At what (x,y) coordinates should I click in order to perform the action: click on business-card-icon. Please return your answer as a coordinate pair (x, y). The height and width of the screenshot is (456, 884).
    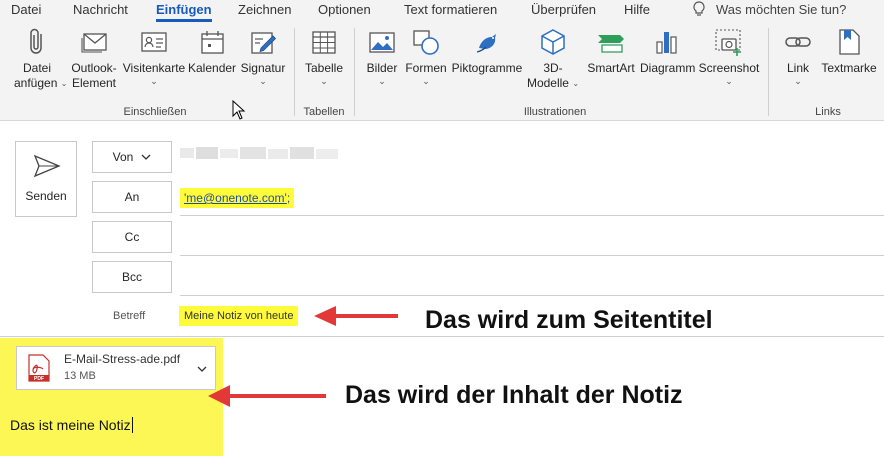
    Looking at the image, I should click on (154, 42).